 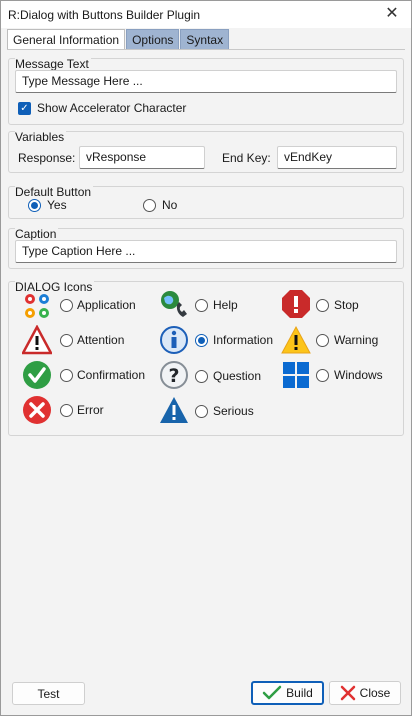 I want to click on icon-serious-label: Serious, so click(x=233, y=411).